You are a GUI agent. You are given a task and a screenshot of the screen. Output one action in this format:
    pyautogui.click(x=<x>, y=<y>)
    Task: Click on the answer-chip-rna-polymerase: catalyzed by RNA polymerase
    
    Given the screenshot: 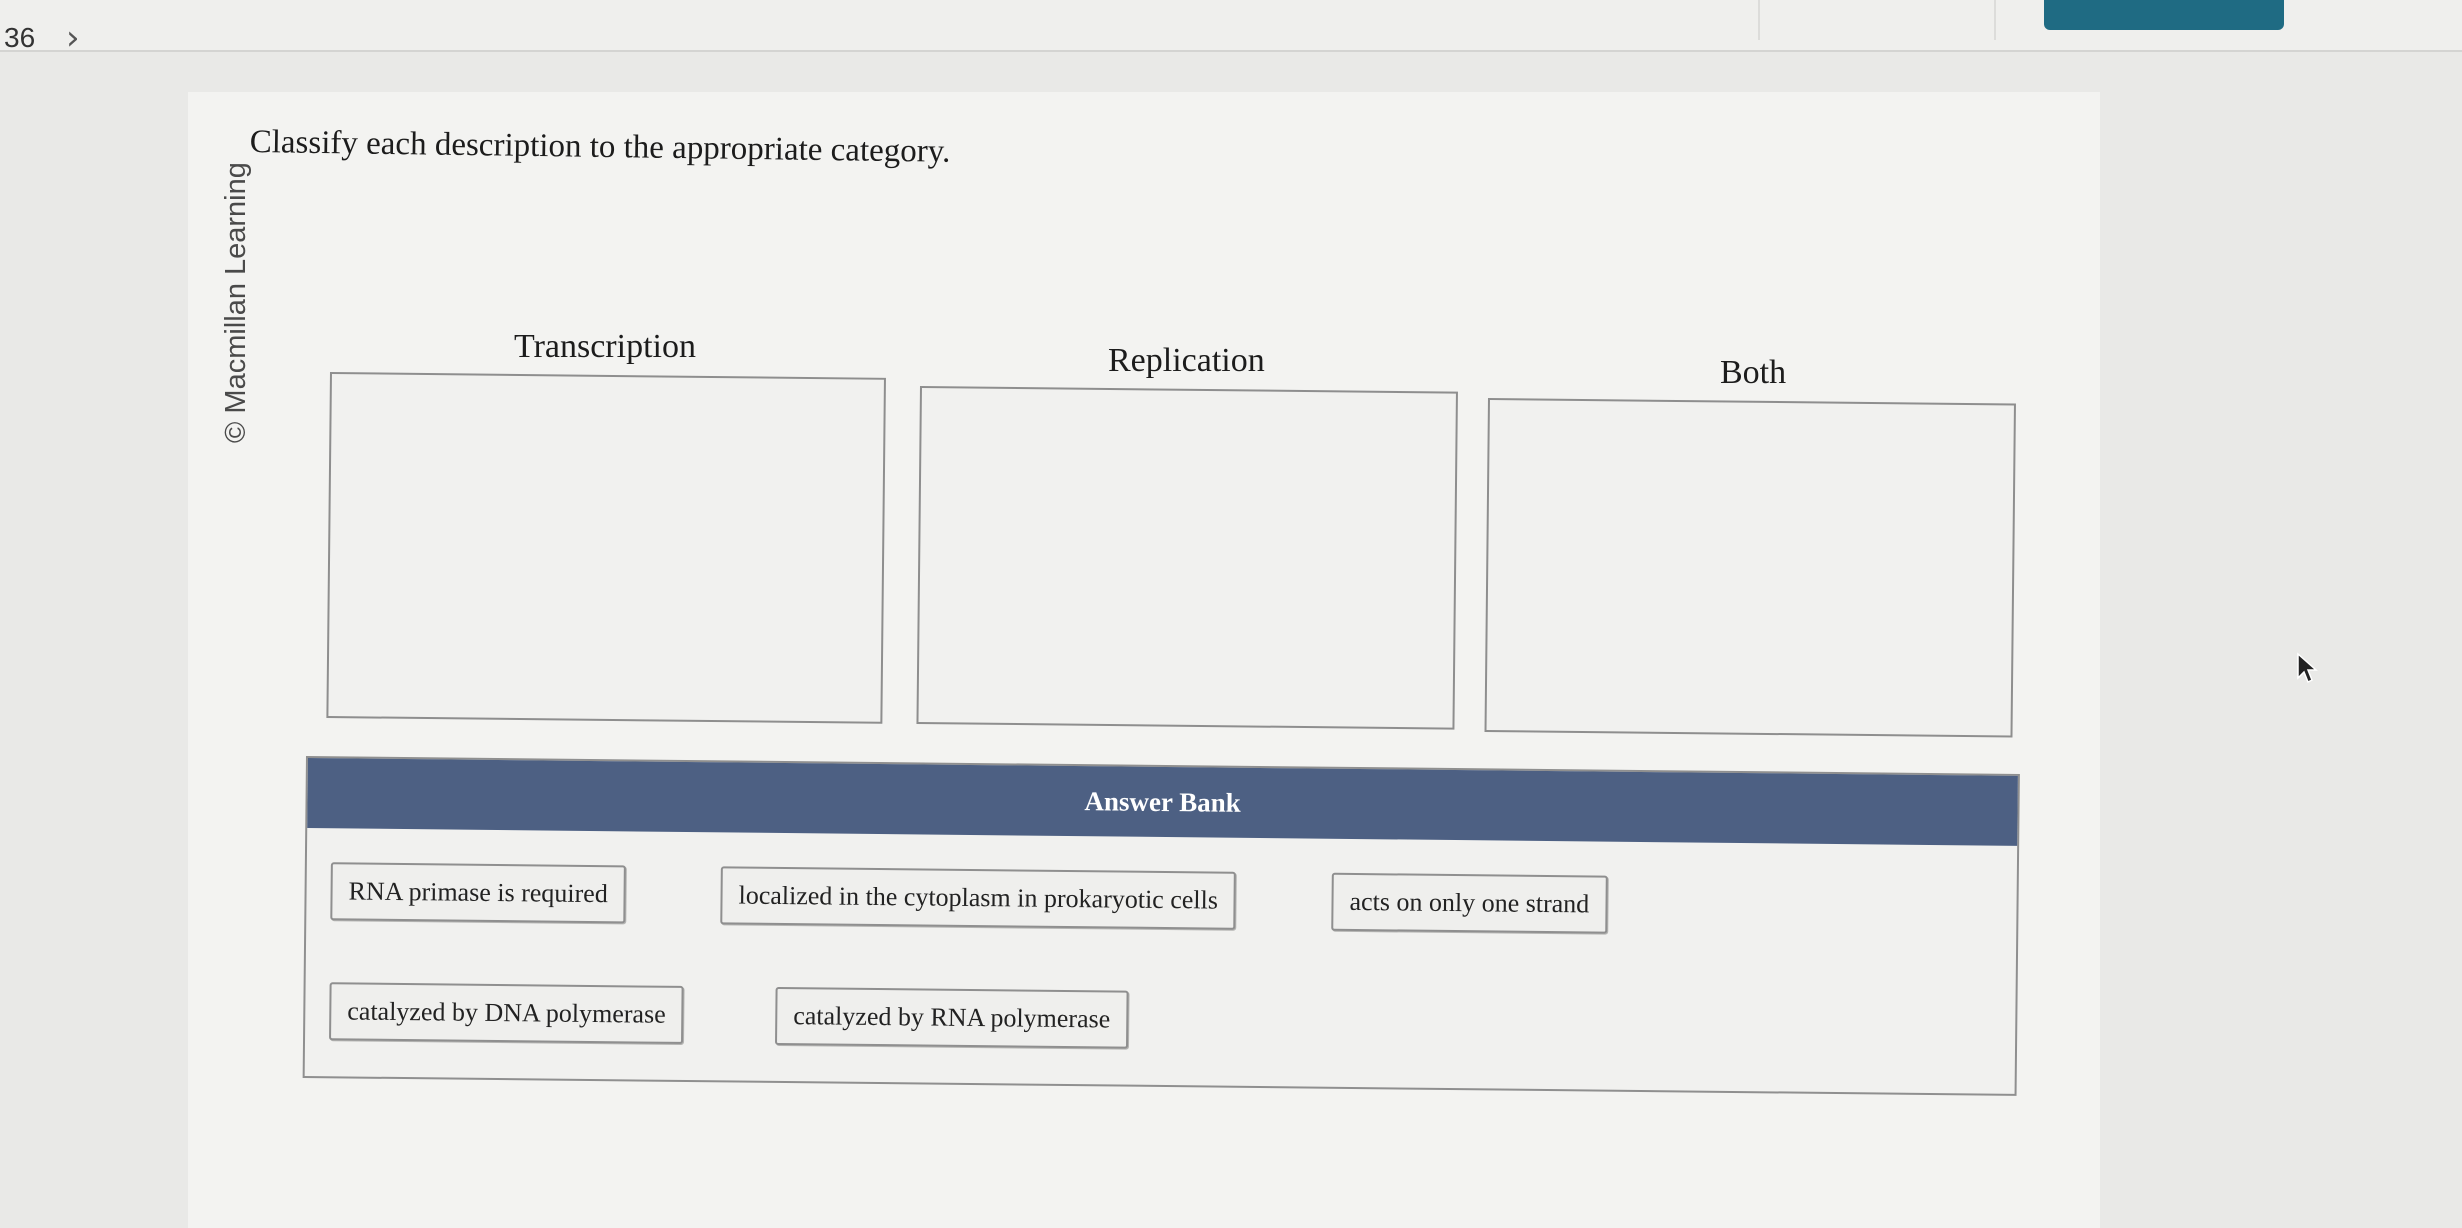 What is the action you would take?
    pyautogui.click(x=952, y=1017)
    